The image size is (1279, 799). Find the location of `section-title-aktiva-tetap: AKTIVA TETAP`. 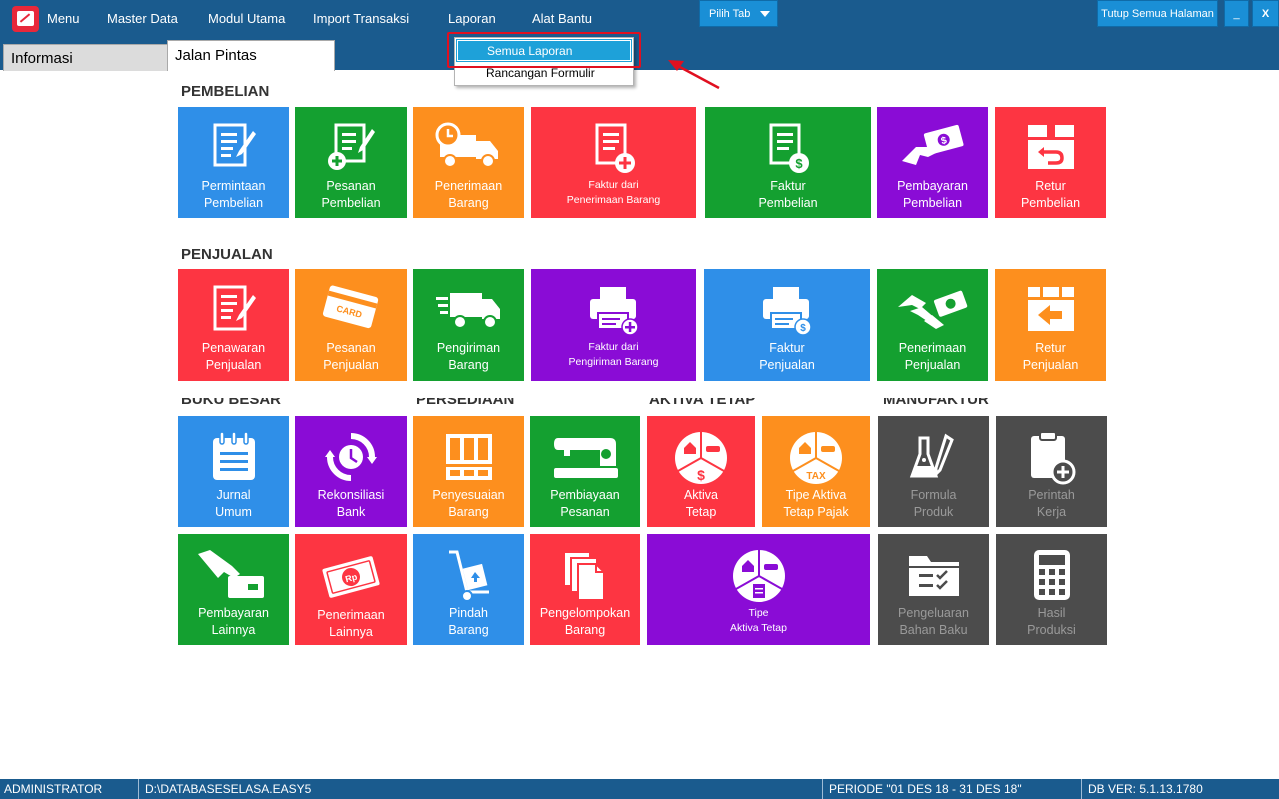

section-title-aktiva-tetap: AKTIVA TETAP is located at coordinates (702, 403).